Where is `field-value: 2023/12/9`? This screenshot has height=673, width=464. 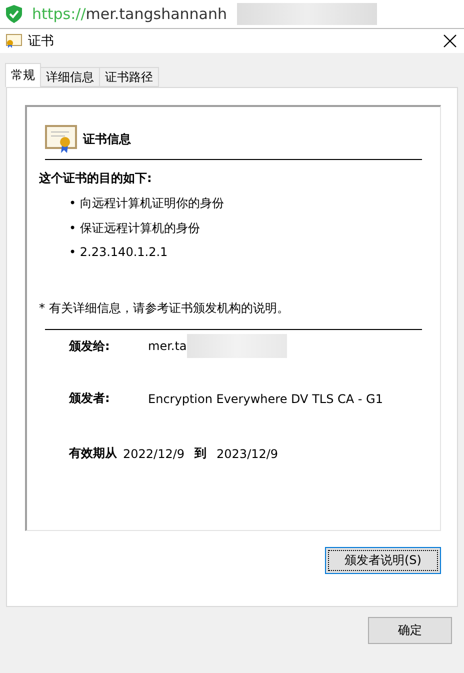 field-value: 2023/12/9 is located at coordinates (247, 453).